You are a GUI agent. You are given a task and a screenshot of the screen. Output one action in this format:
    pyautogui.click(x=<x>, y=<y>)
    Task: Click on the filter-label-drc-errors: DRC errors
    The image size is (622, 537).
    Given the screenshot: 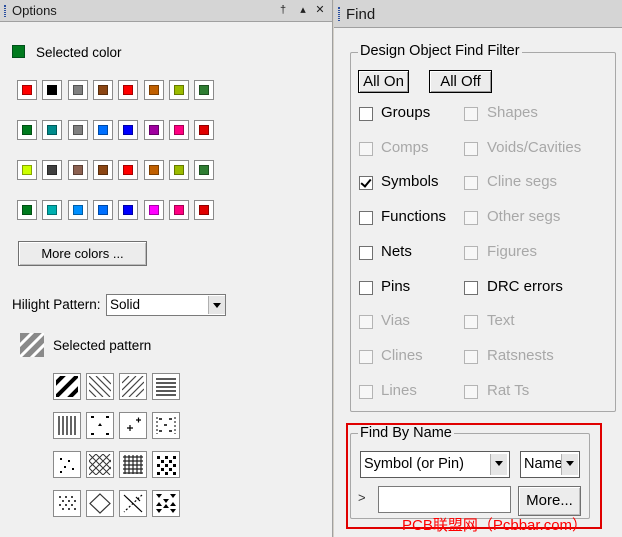 What is the action you would take?
    pyautogui.click(x=525, y=286)
    